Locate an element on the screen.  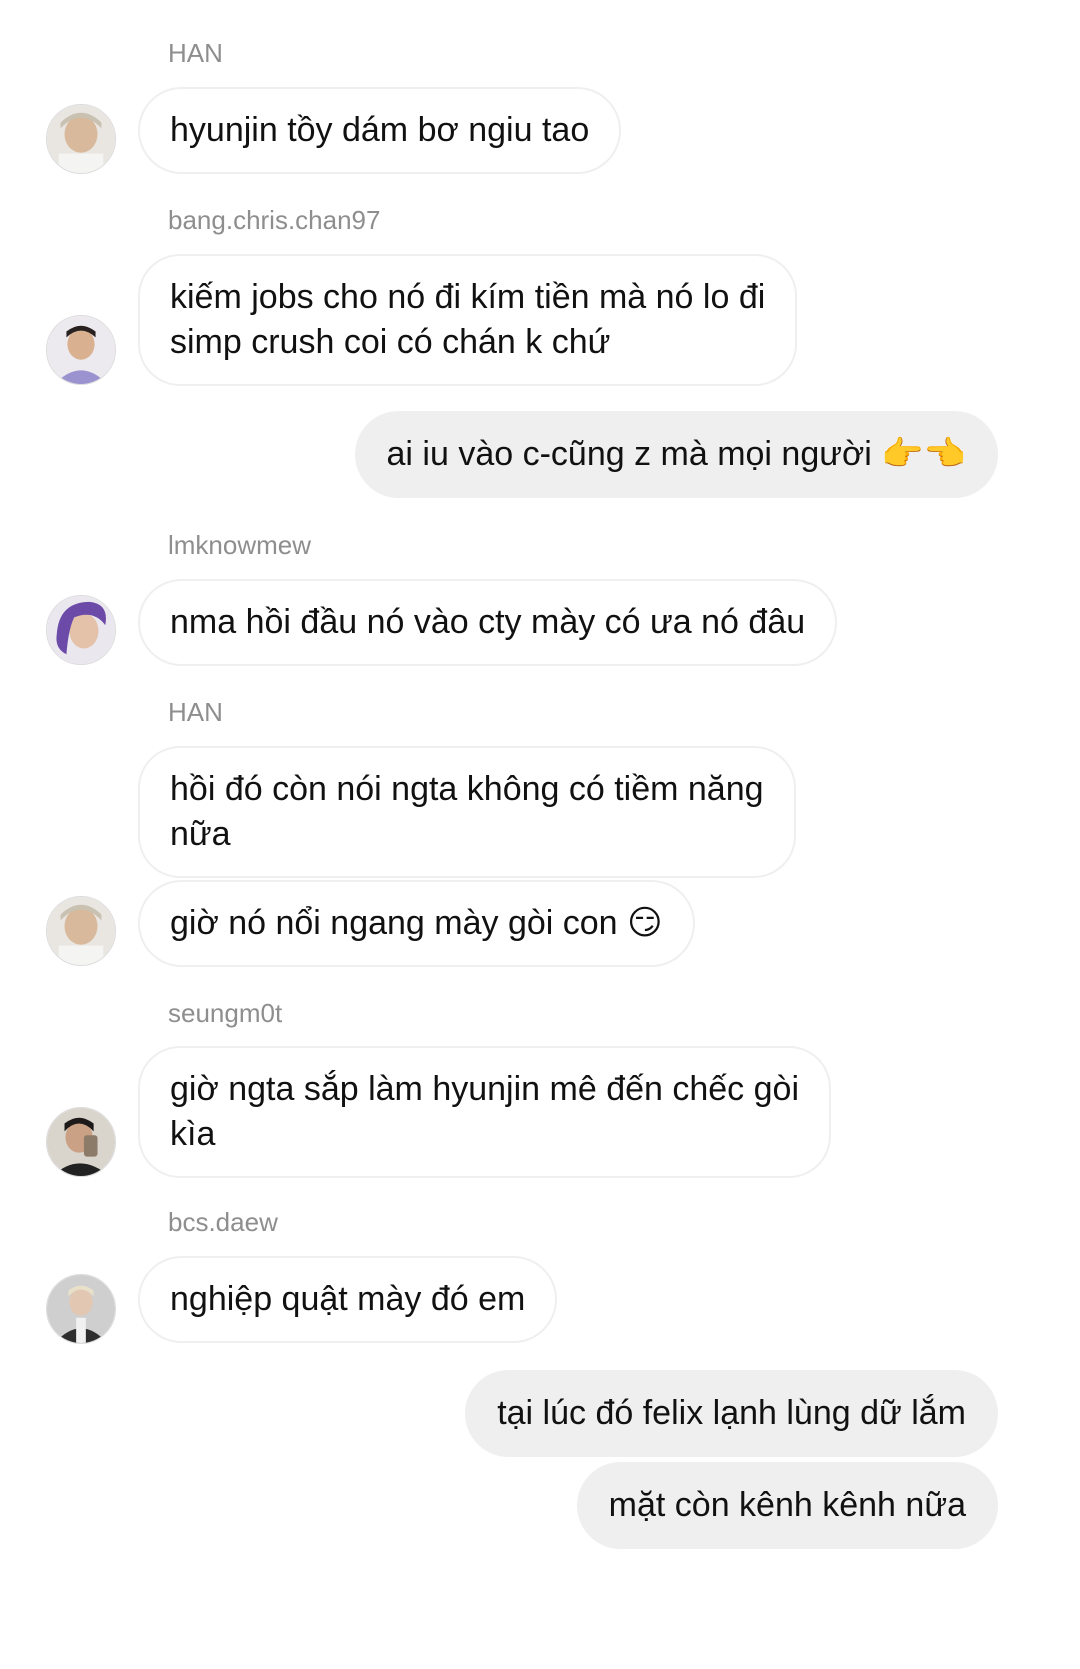
message-text-line: giờ ngta sắp làm hyunjin mê đến chếc gòi is located at coordinates (484, 1089).